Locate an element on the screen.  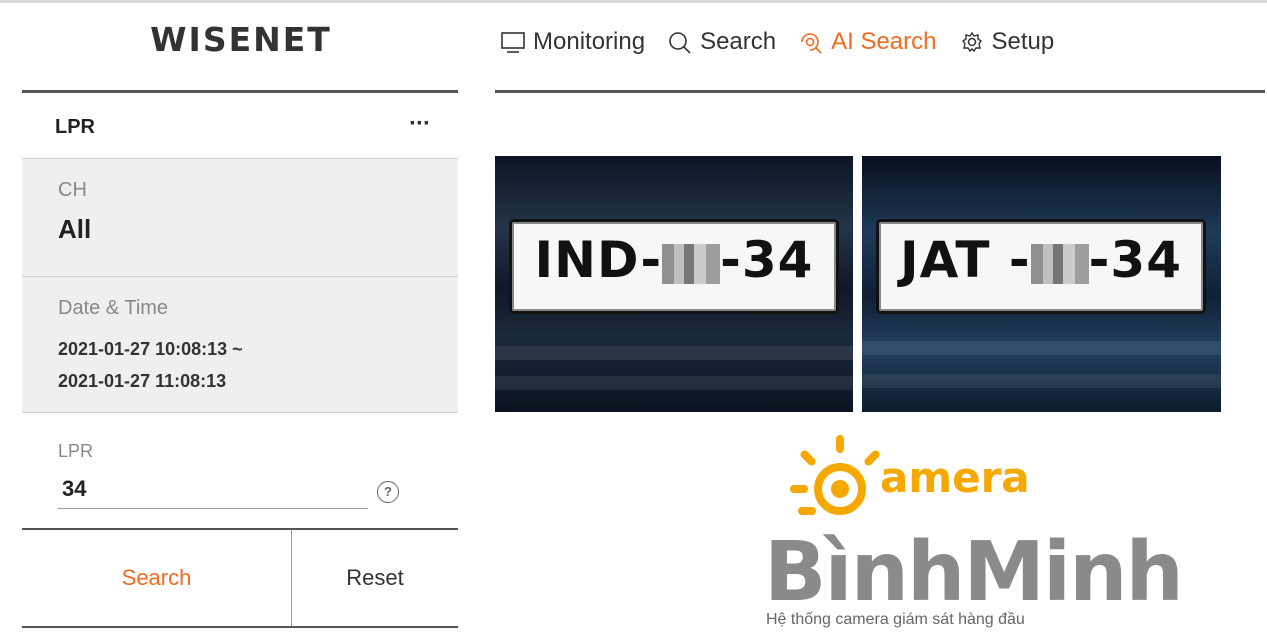
datetime-end: 2021-01-27 11:08:13 is located at coordinates (142, 381).